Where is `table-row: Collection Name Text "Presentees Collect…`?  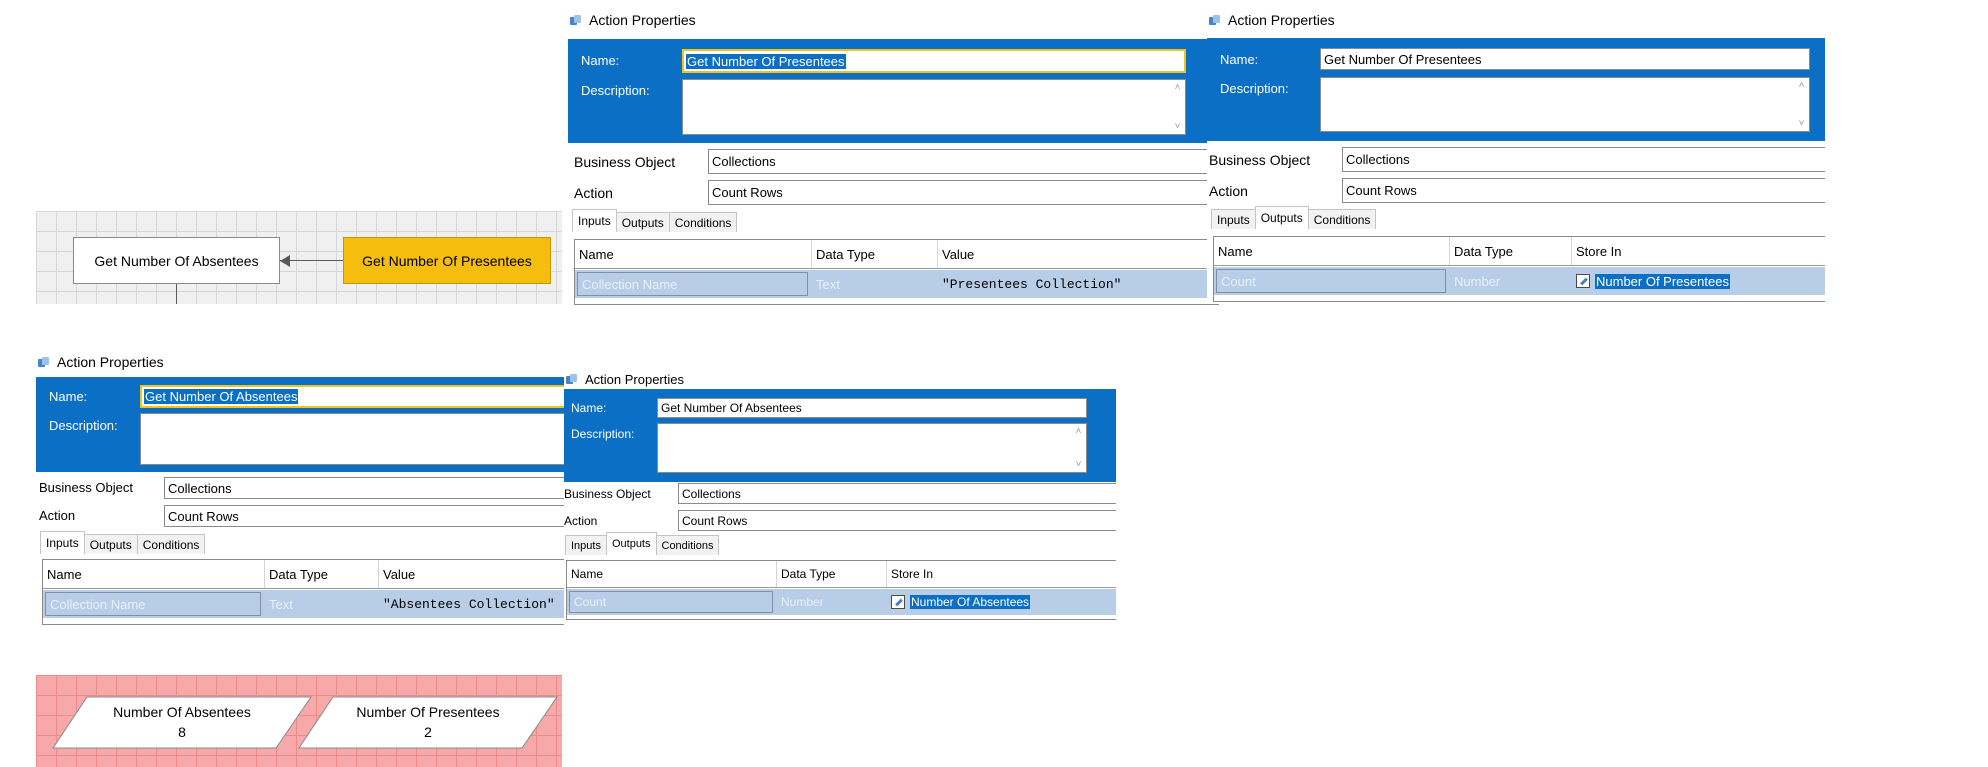
table-row: Collection Name Text "Presentees Collect… is located at coordinates (897, 284).